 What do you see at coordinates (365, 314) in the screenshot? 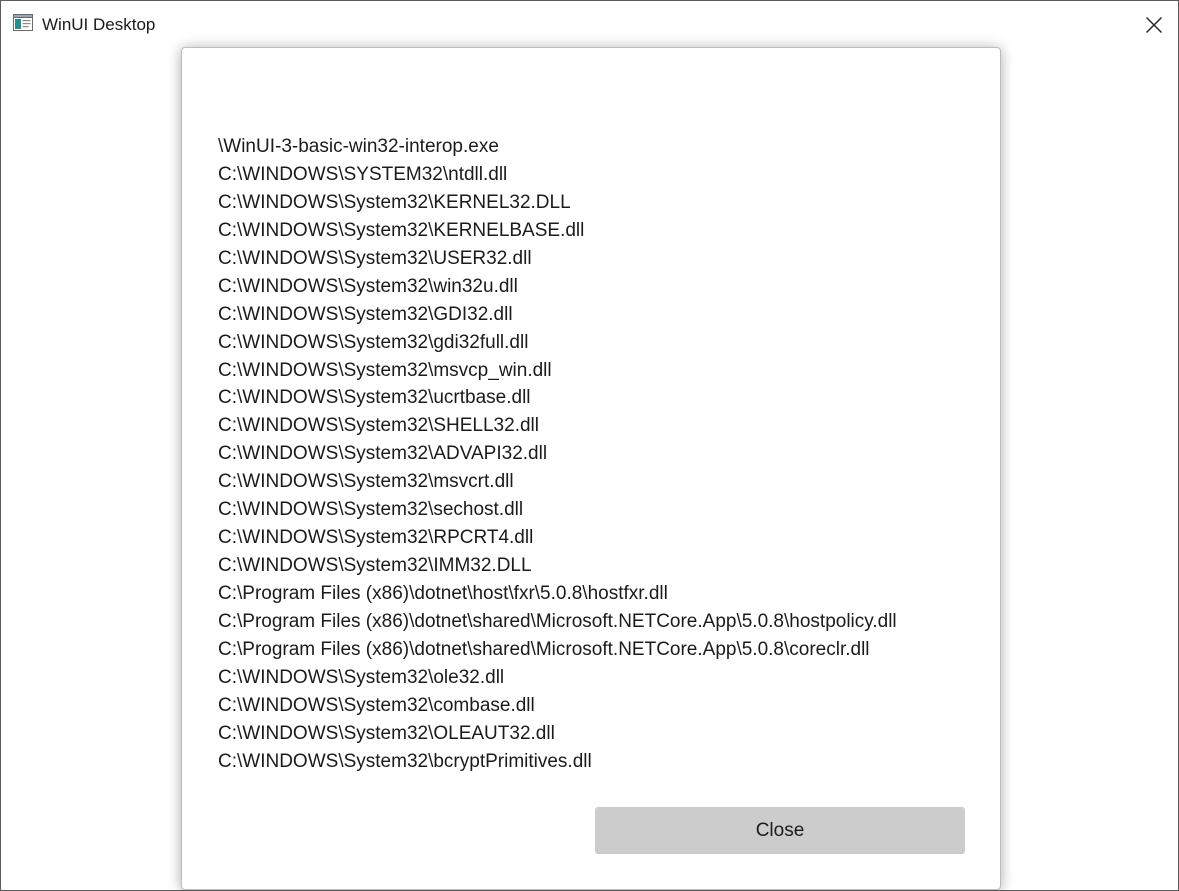
I see `module-path-item: C:\WINDOWS\System32\GDI32.dll` at bounding box center [365, 314].